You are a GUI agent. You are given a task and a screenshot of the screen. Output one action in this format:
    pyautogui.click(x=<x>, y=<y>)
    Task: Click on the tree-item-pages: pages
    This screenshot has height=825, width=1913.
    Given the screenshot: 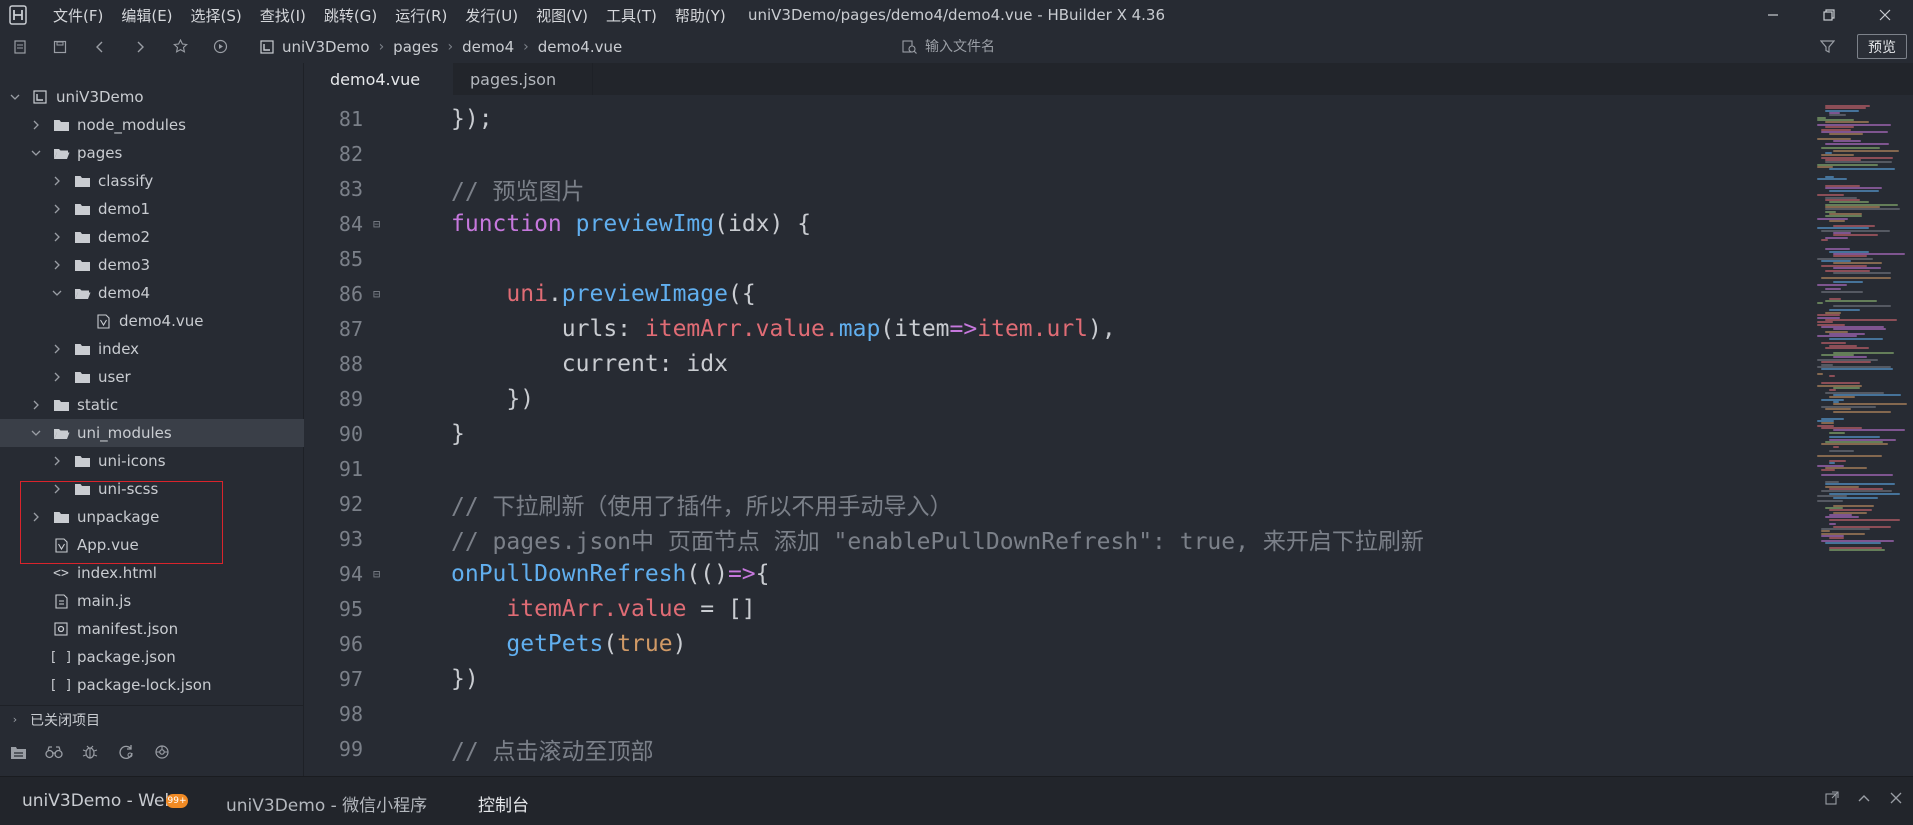 What is the action you would take?
    pyautogui.click(x=152, y=153)
    